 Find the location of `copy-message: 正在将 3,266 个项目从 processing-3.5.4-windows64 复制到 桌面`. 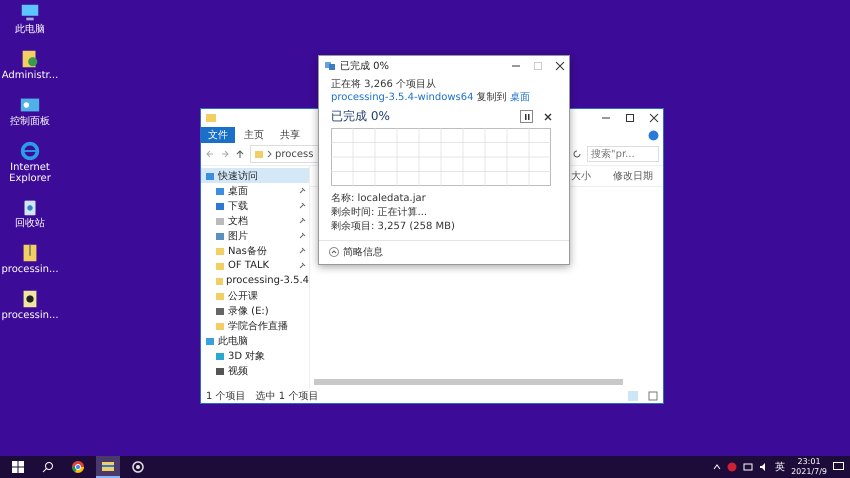

copy-message: 正在将 3,266 个项目从 processing-3.5.4-windows64 复制到 桌面 is located at coordinates (431, 91).